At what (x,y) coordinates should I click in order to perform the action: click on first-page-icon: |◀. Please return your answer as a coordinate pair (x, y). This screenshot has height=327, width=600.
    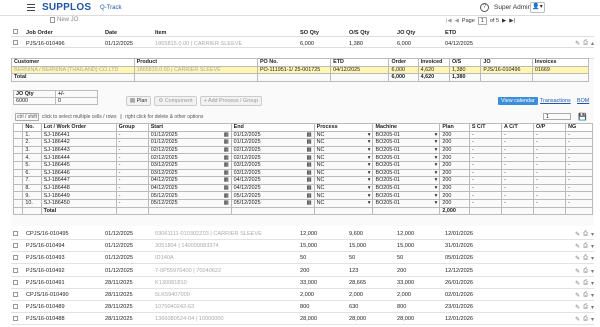
    Looking at the image, I should click on (449, 21).